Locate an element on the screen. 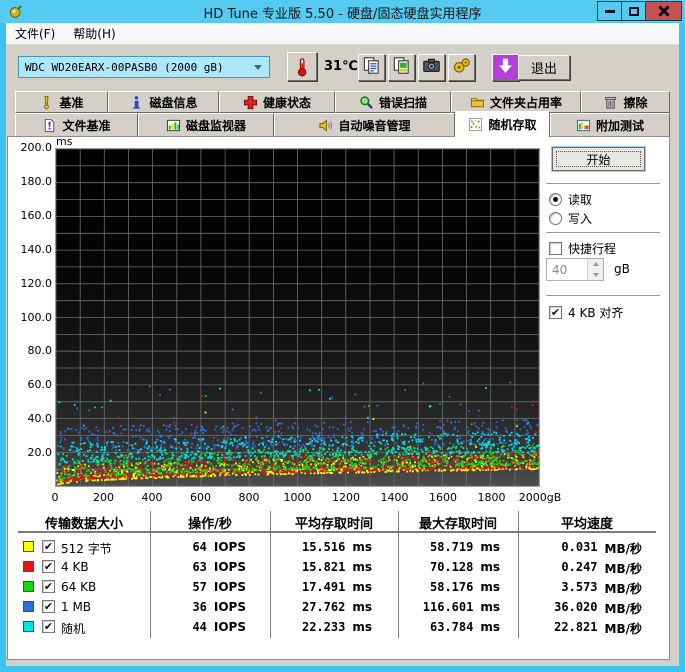  drive-select: WDC WD20EARX-00PASB0 (2000 gB) is located at coordinates (144, 67).